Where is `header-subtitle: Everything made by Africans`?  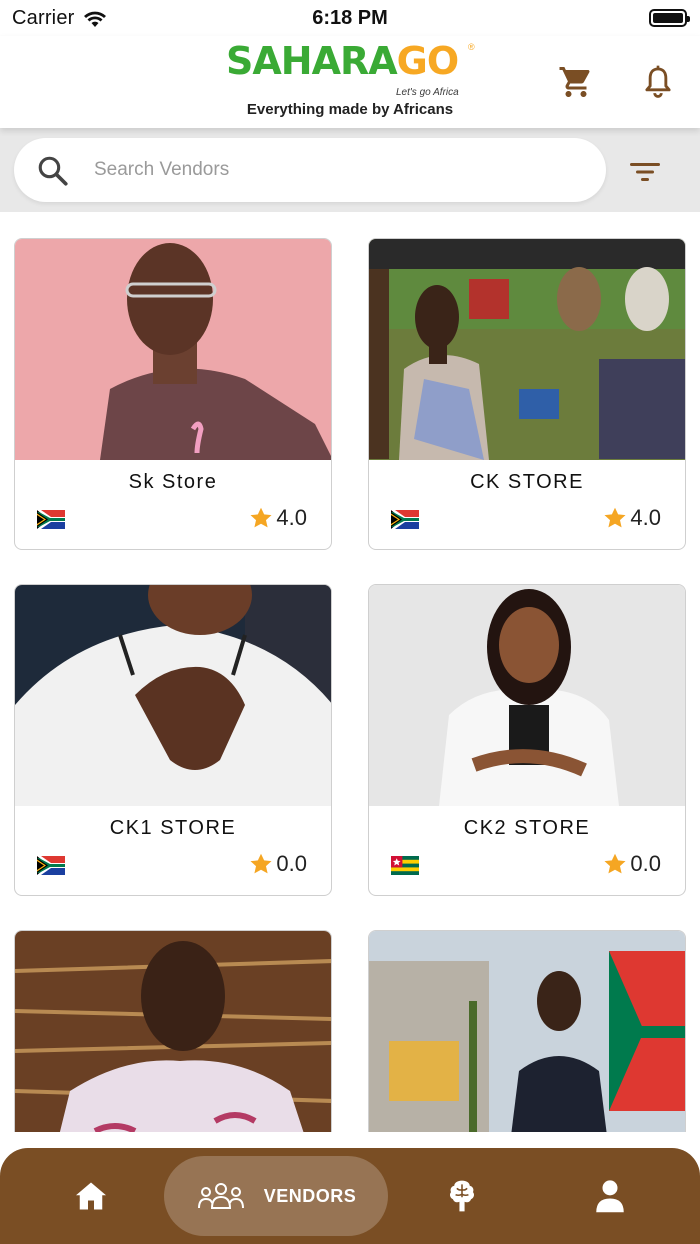 header-subtitle: Everything made by Africans is located at coordinates (350, 109).